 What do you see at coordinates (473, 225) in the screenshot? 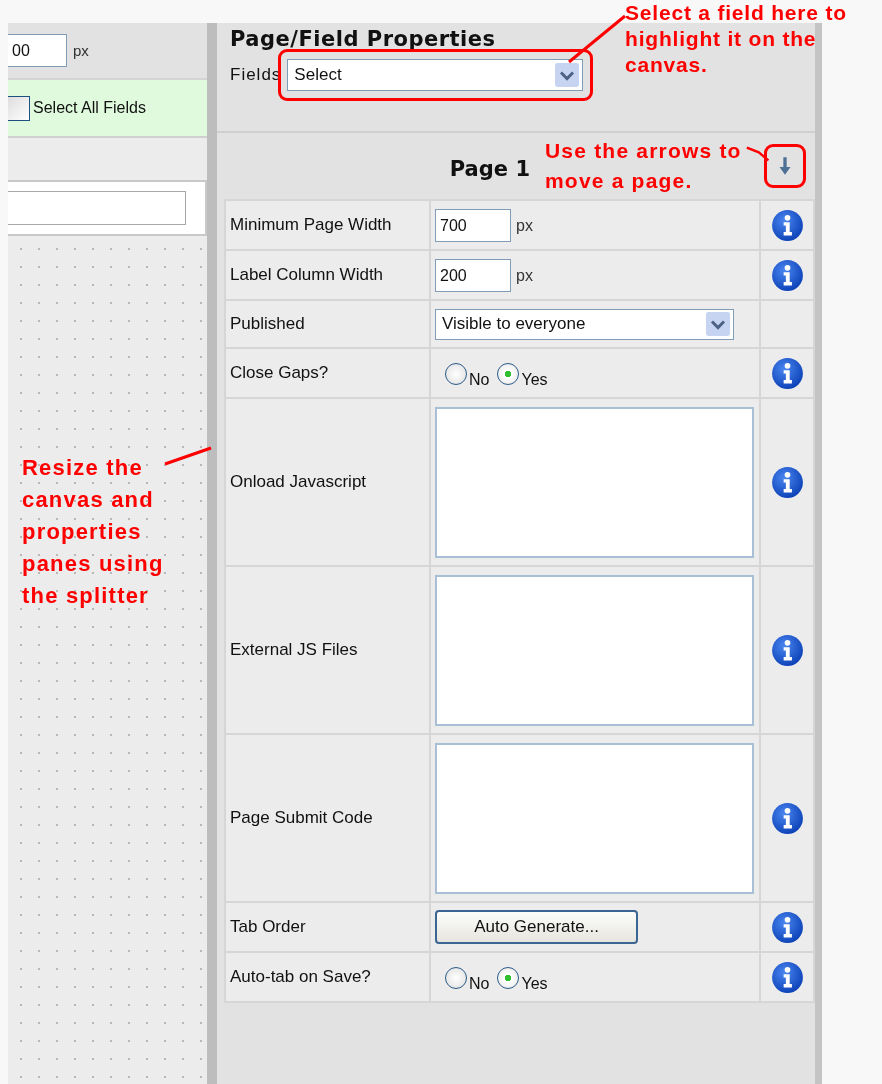
I see `property-input: 700` at bounding box center [473, 225].